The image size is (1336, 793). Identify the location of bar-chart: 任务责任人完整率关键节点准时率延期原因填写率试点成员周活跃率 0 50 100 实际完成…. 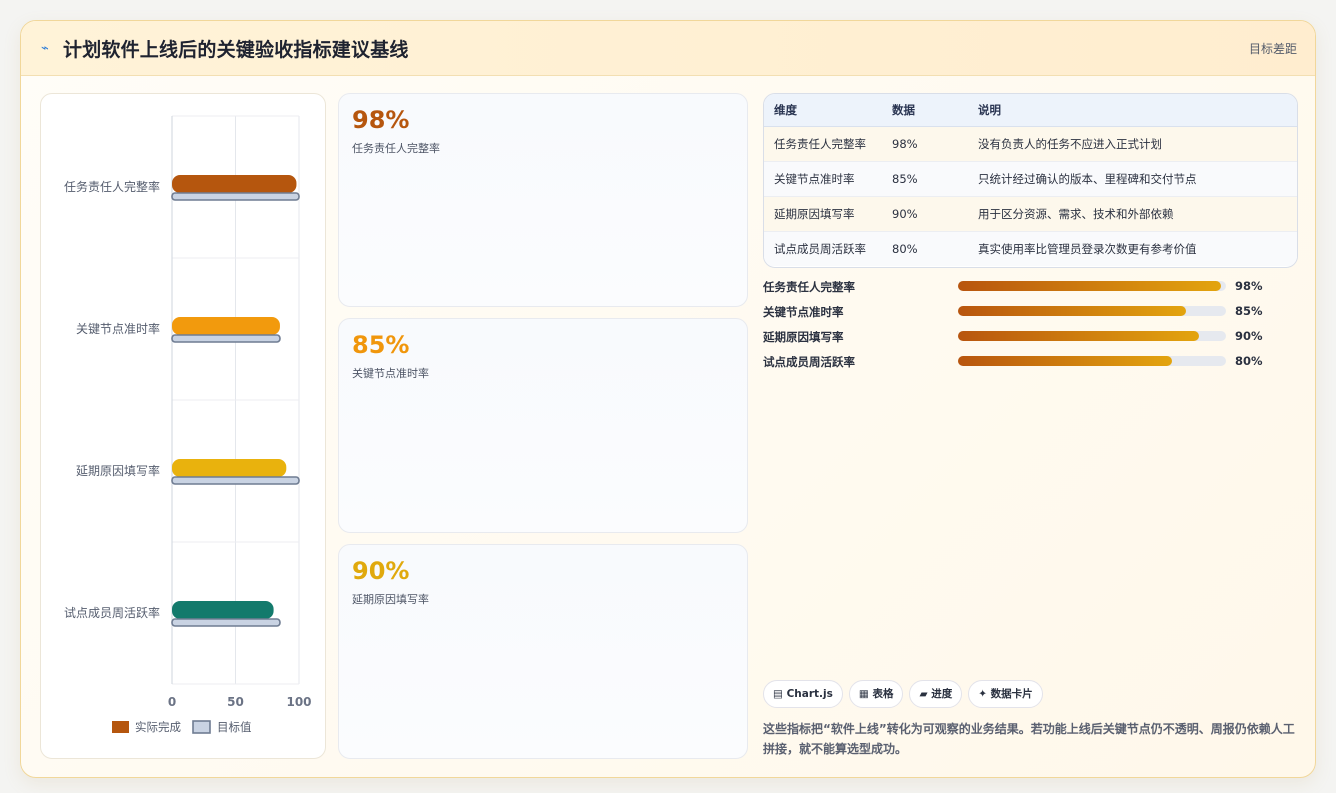
(188, 424).